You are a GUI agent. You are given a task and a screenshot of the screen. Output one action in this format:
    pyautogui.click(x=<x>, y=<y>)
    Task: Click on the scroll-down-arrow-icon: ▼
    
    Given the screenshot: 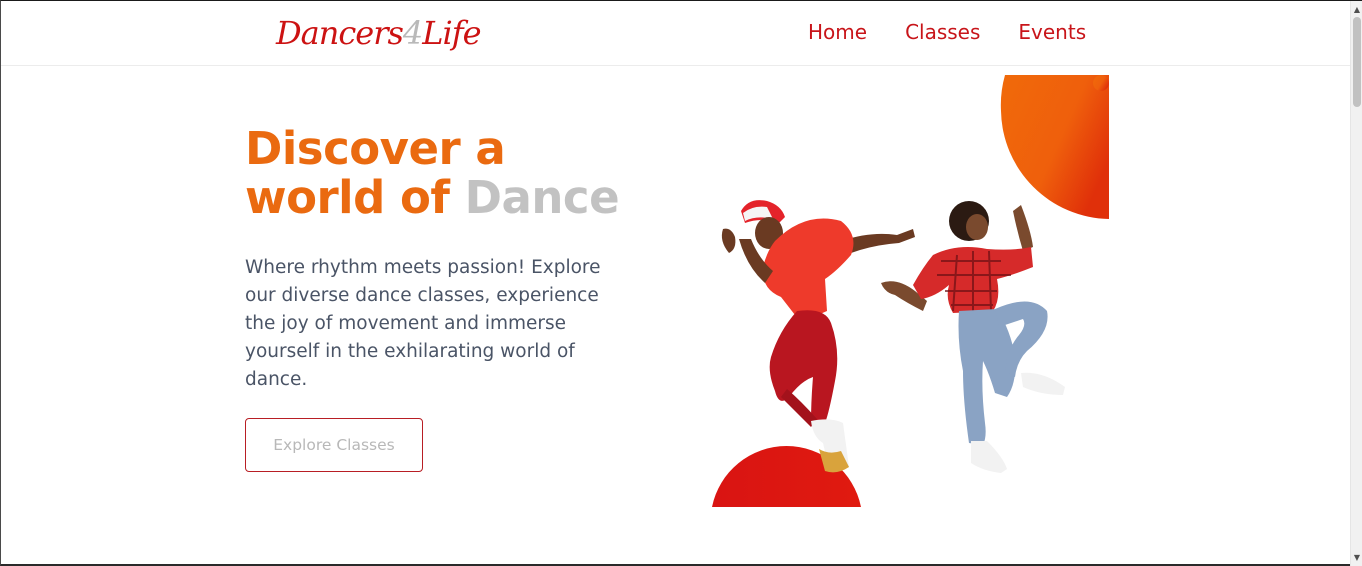 What is the action you would take?
    pyautogui.click(x=1357, y=558)
    